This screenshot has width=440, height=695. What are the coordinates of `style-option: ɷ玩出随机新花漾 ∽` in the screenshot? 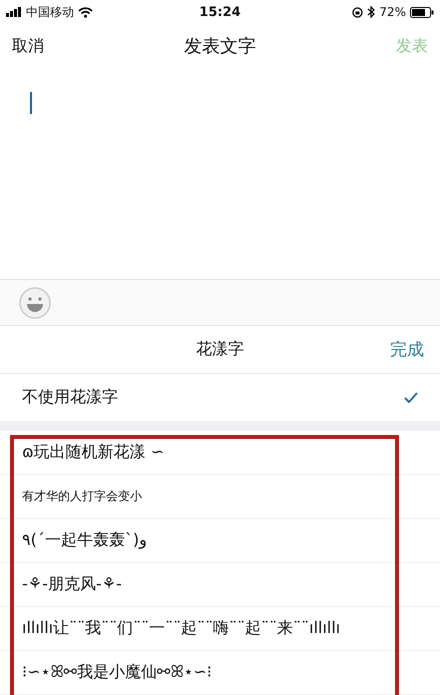 It's located at (93, 452).